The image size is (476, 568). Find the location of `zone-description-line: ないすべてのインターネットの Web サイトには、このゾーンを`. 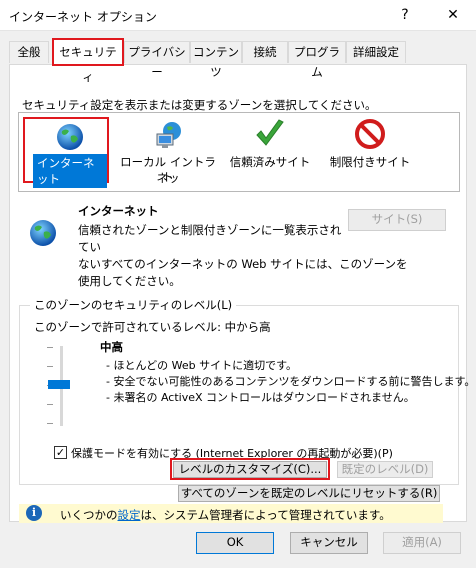

zone-description-line: ないすべてのインターネットの Web サイトには、このゾーンを is located at coordinates (243, 264).